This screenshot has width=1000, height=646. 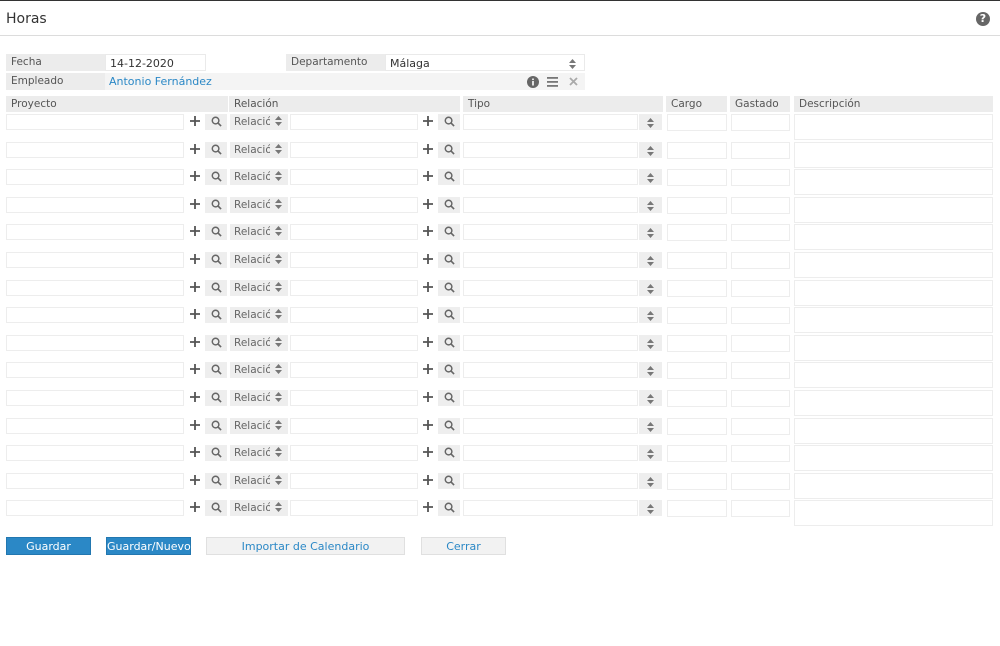 I want to click on info-icon, so click(x=533, y=82).